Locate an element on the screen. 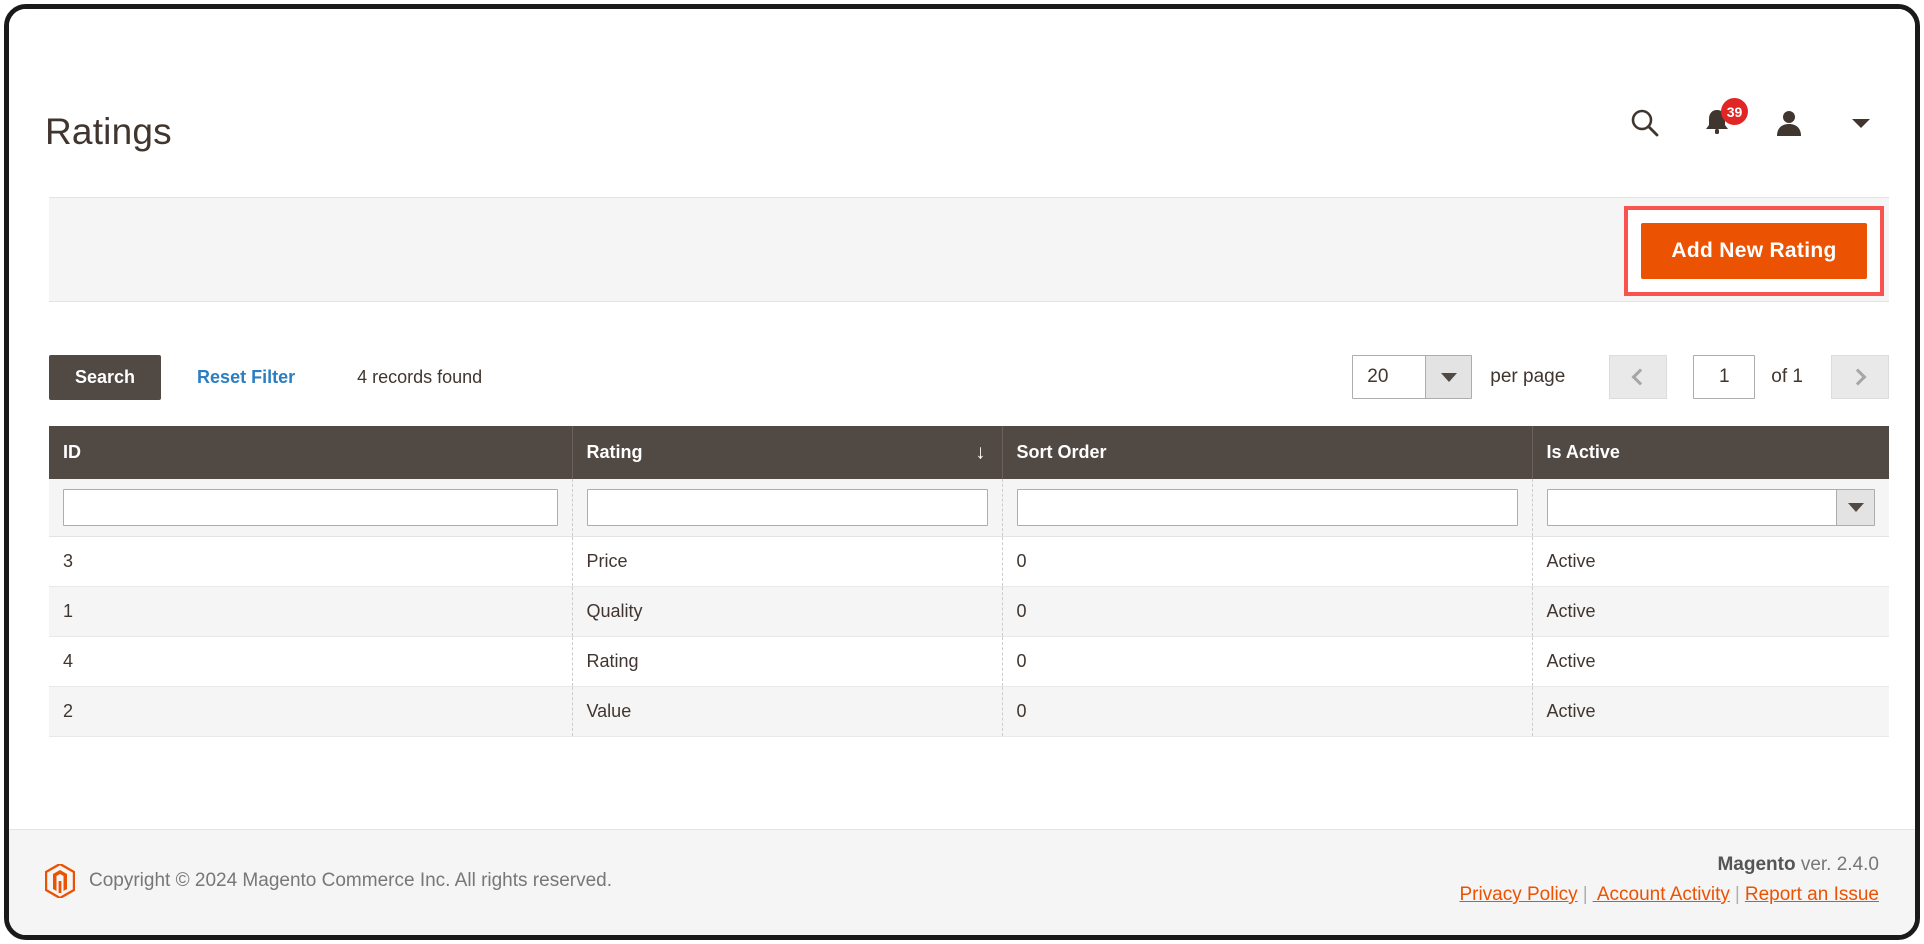 The image size is (1924, 944). filter-input-sort-order is located at coordinates (1267, 507).